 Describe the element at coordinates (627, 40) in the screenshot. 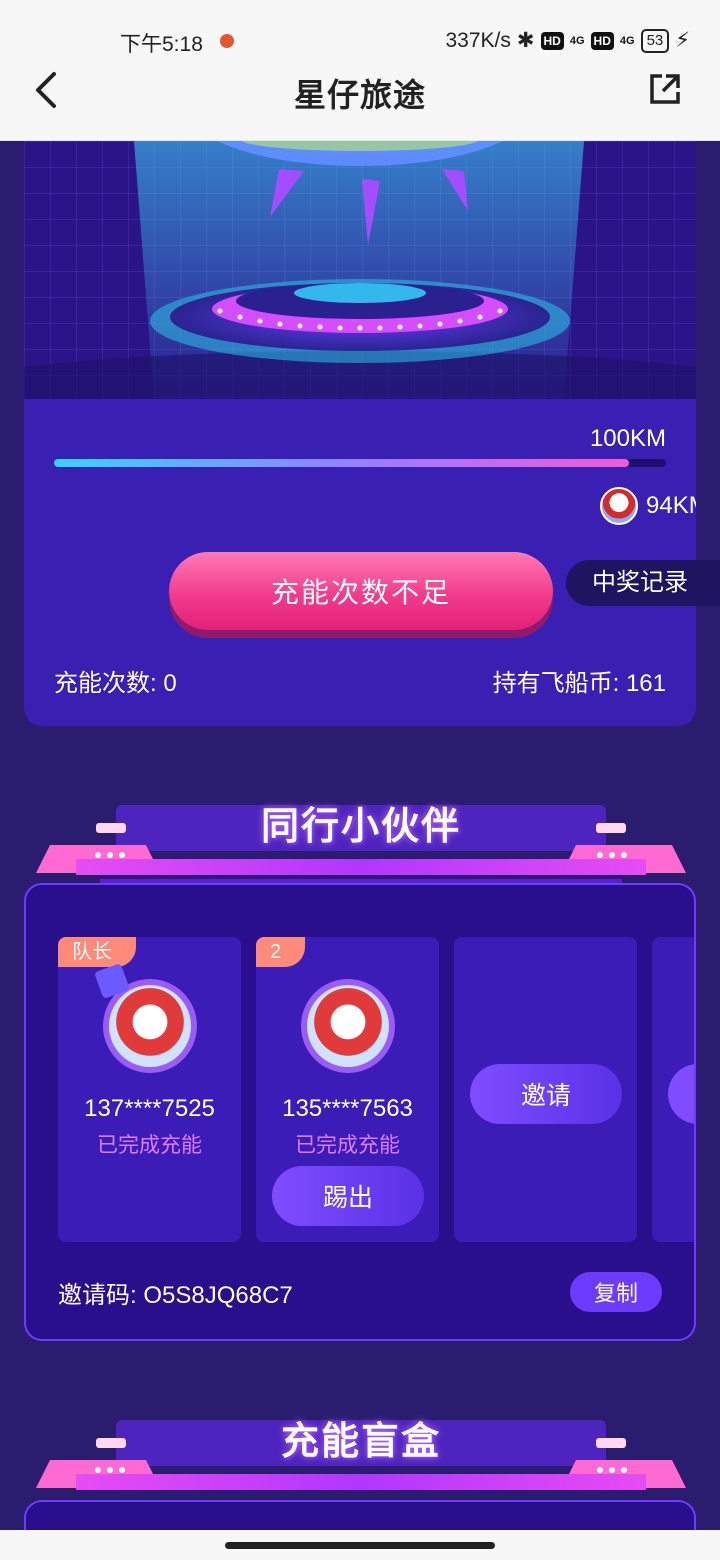

I see `signal-icon-2: 4G` at that location.